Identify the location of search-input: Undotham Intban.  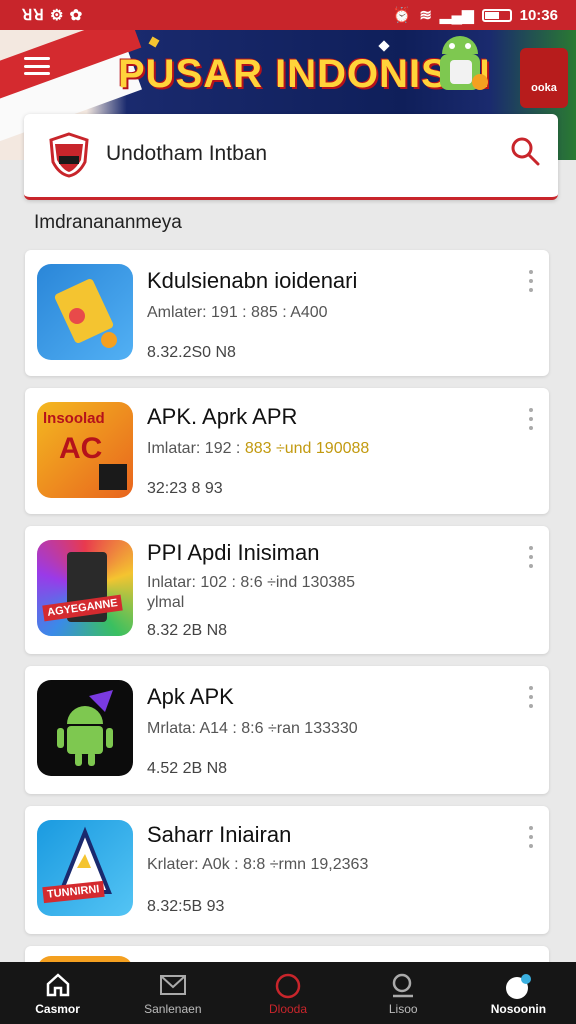
(186, 154).